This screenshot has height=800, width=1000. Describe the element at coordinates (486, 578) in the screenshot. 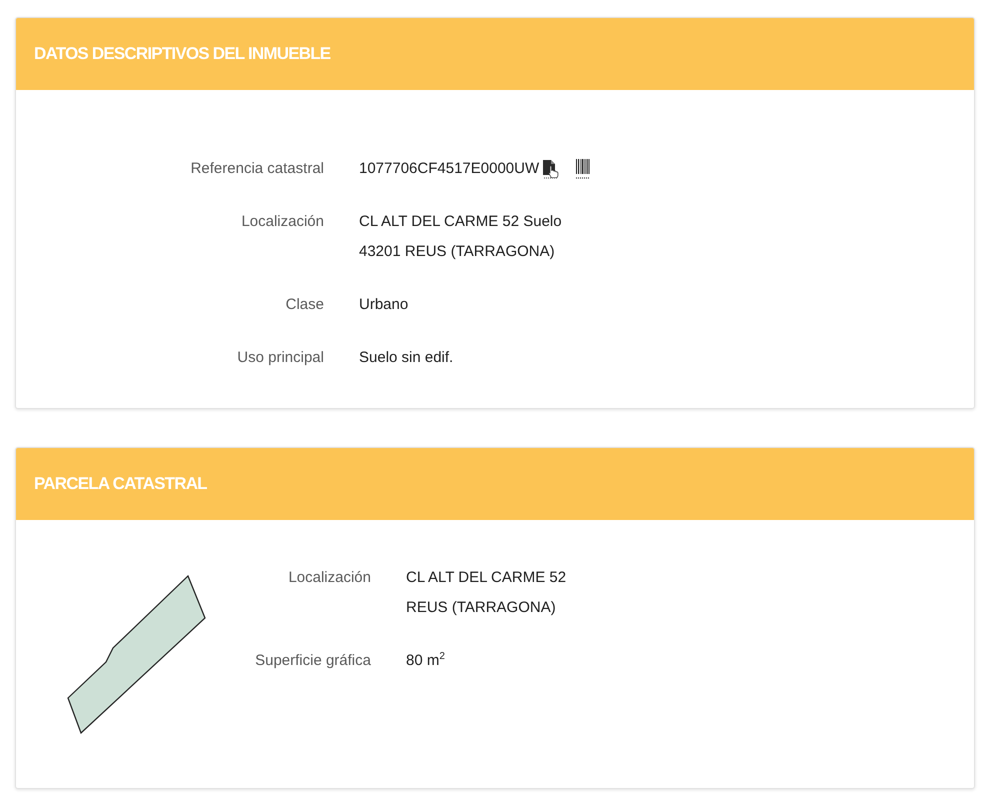

I see `field-value: CL ALT DEL CARME 52` at that location.